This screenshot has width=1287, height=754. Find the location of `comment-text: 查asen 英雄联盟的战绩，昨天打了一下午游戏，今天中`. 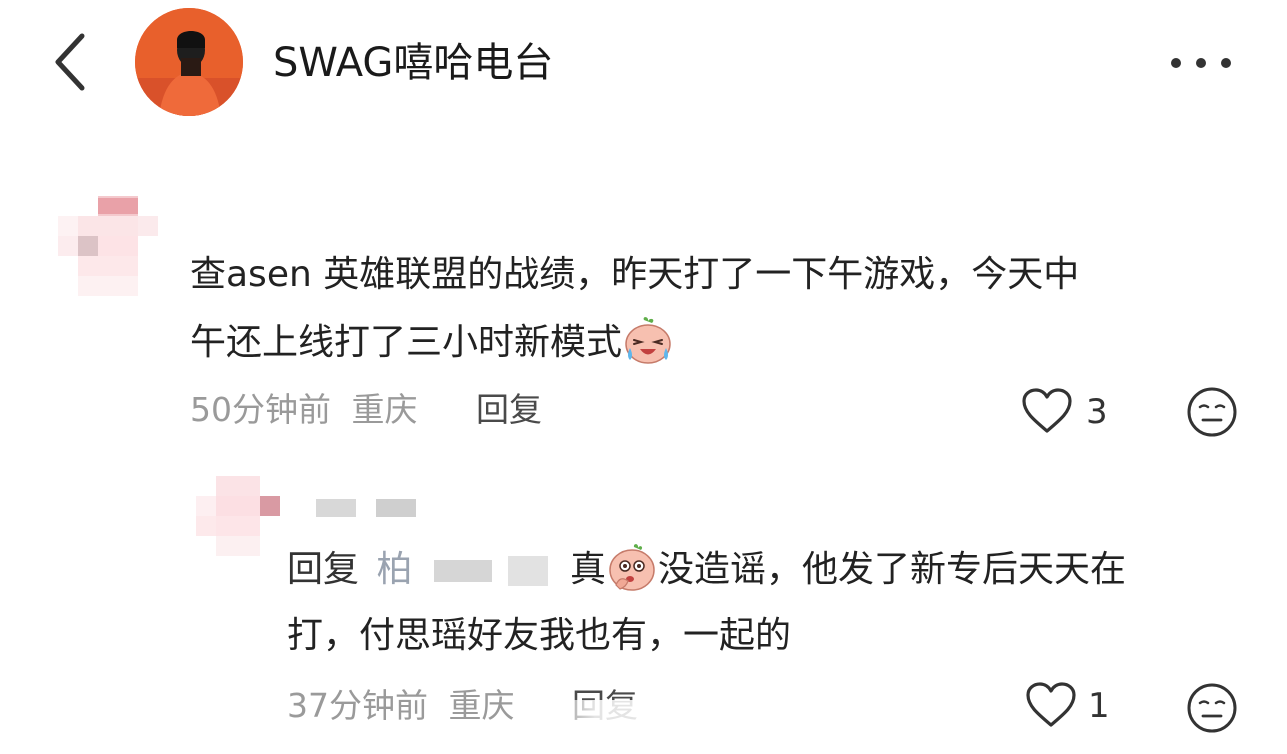

comment-text: 查asen 英雄联盟的战绩，昨天打了一下午游戏，今天中 is located at coordinates (635, 274).